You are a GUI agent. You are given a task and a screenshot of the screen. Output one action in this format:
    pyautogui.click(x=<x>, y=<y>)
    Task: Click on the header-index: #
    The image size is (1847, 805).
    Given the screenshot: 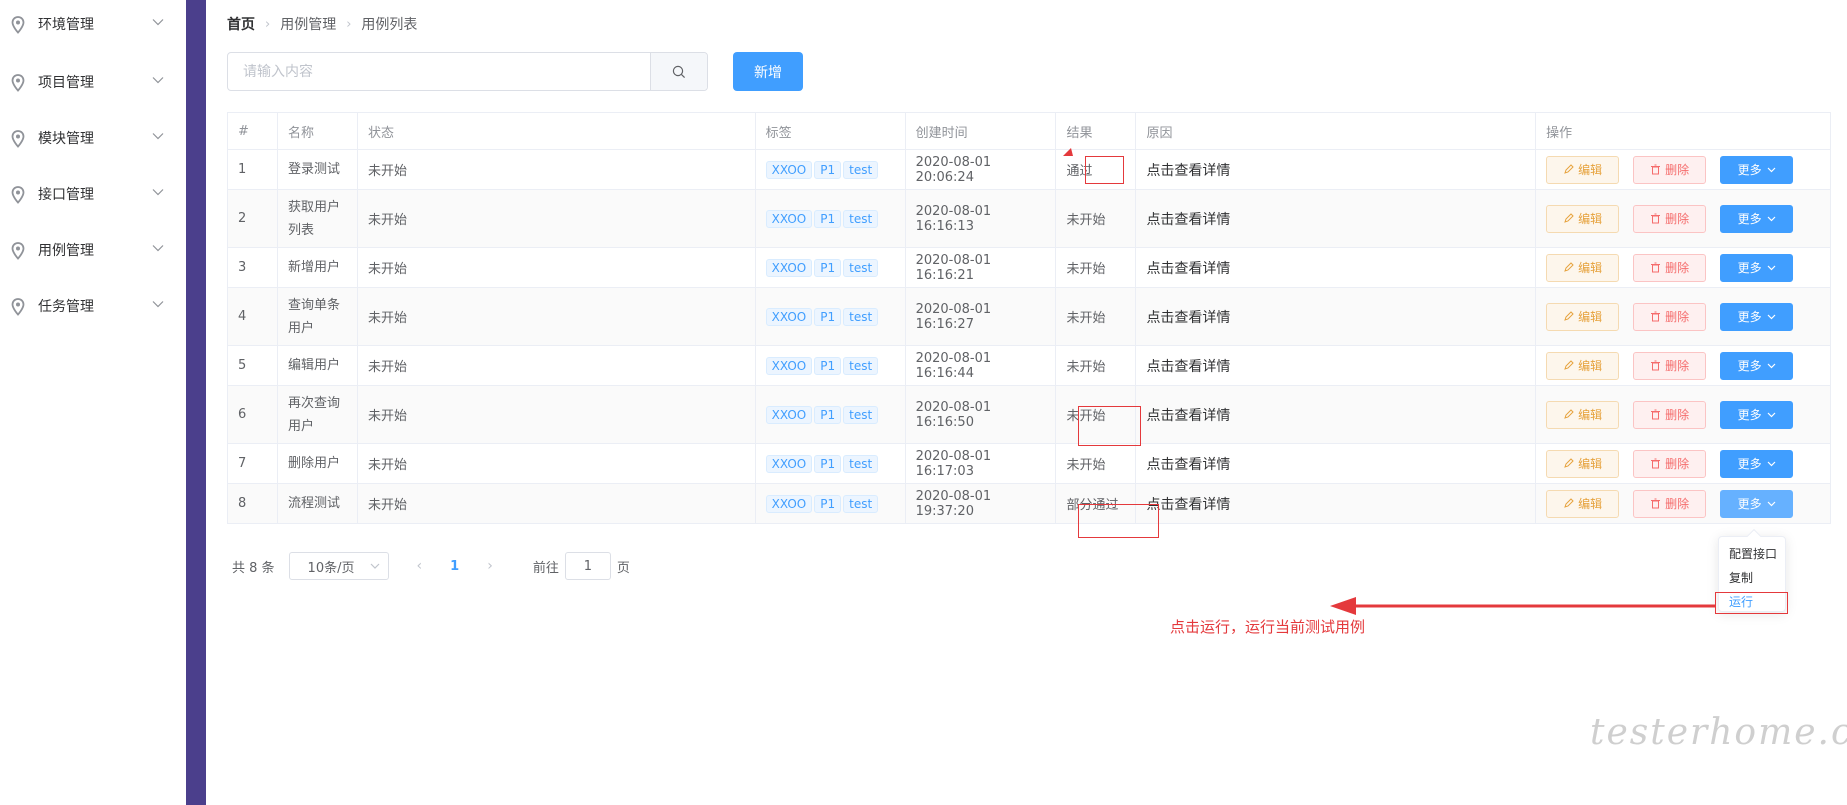 What is the action you would take?
    pyautogui.click(x=253, y=131)
    